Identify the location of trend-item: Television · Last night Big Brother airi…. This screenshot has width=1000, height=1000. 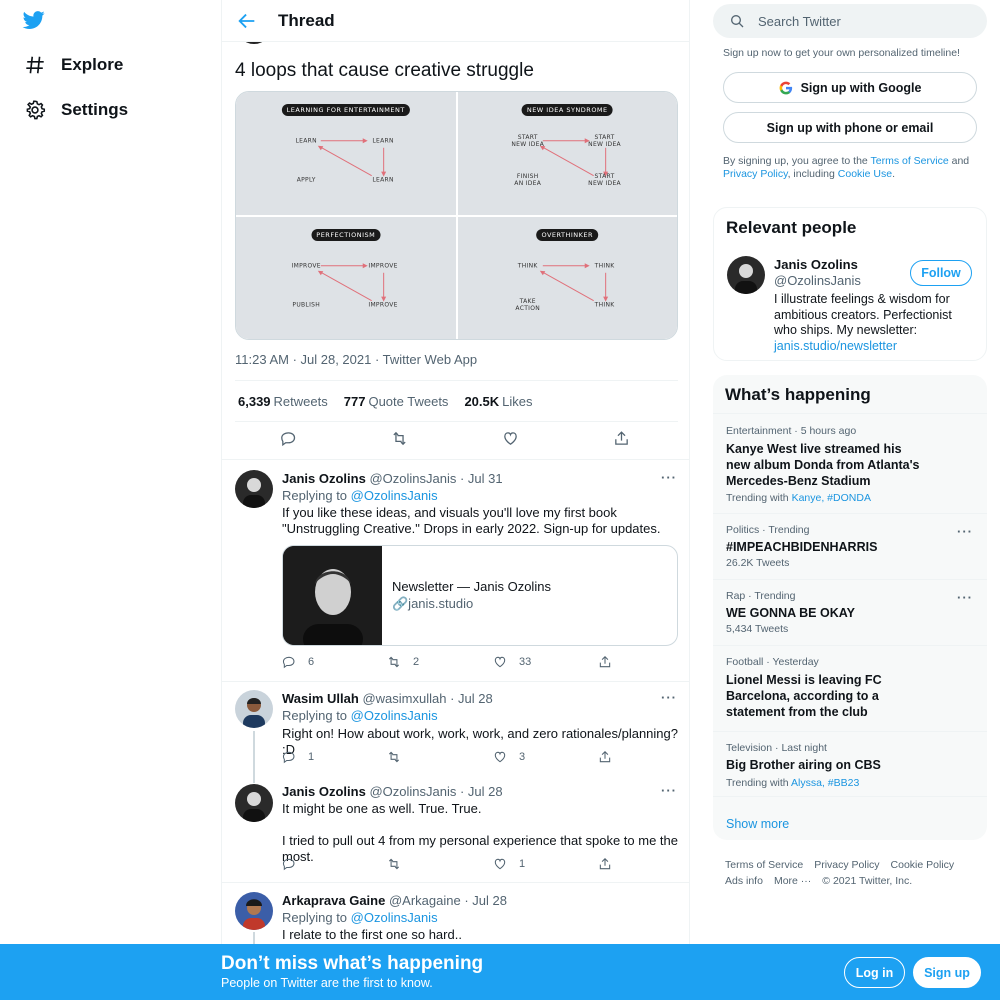
(850, 763).